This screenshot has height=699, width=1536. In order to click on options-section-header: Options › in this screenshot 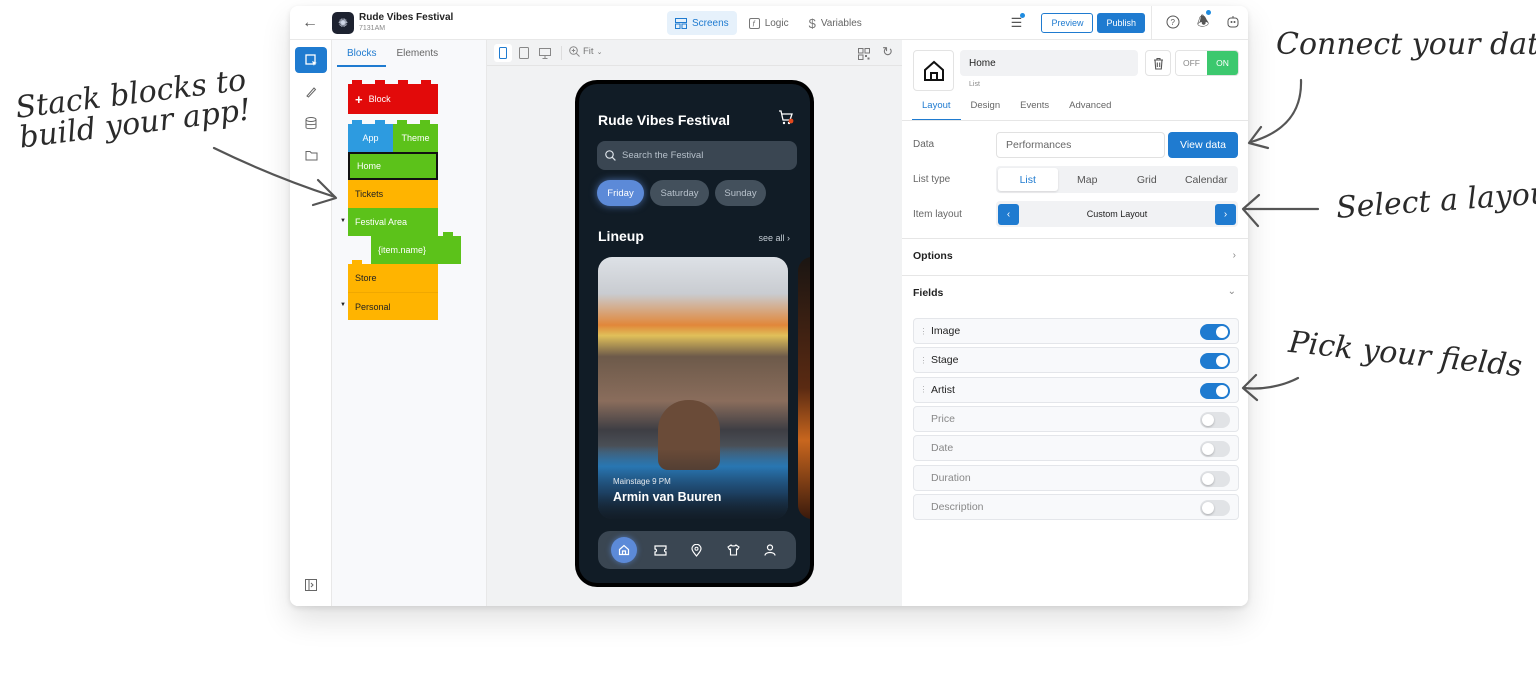, I will do `click(1075, 257)`.